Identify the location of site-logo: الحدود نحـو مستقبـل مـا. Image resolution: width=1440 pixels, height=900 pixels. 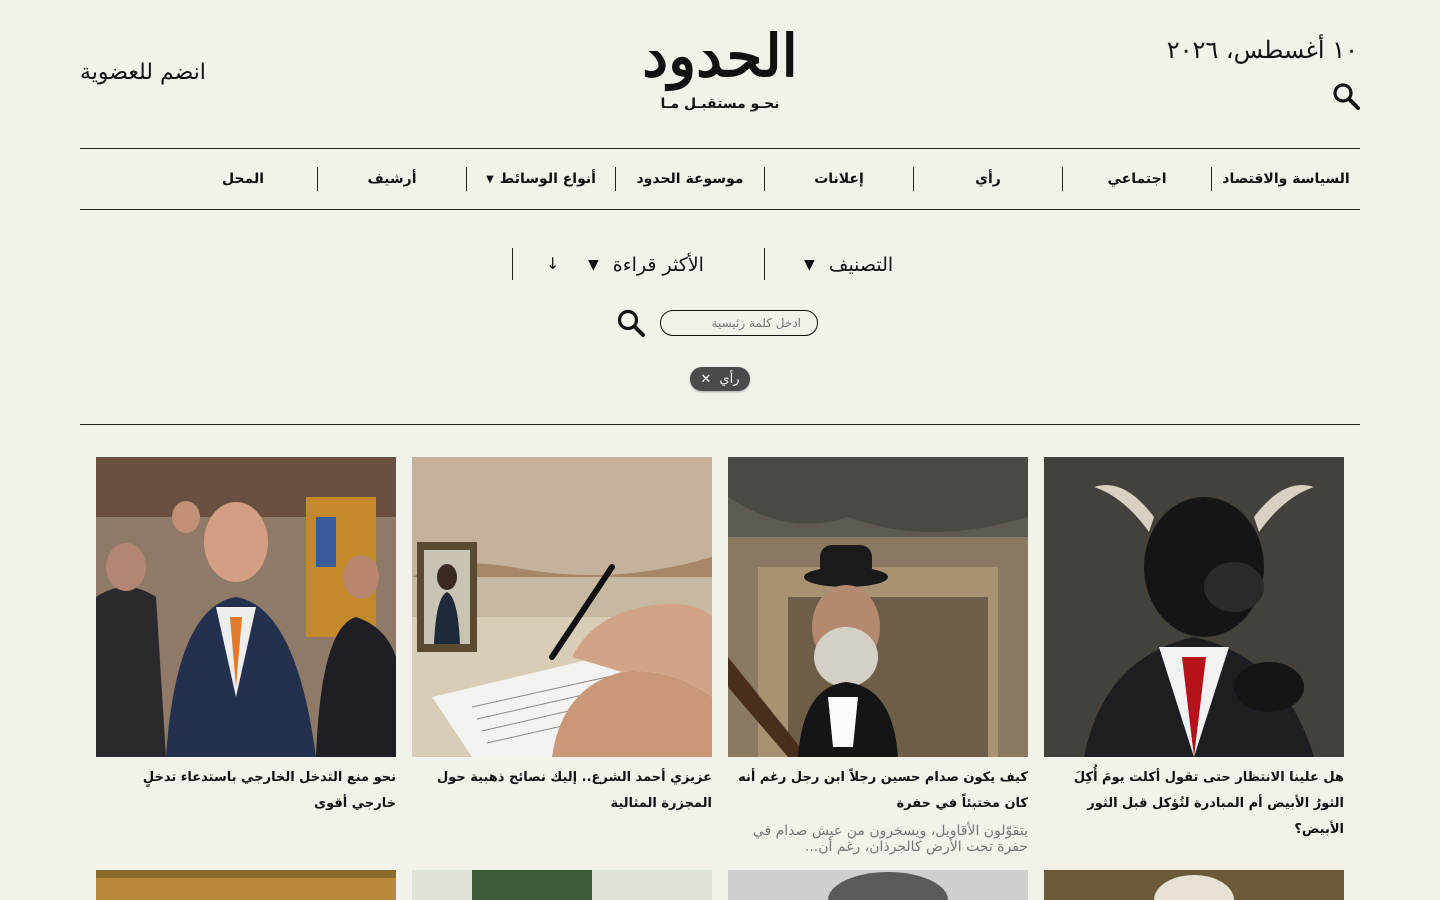
(720, 70).